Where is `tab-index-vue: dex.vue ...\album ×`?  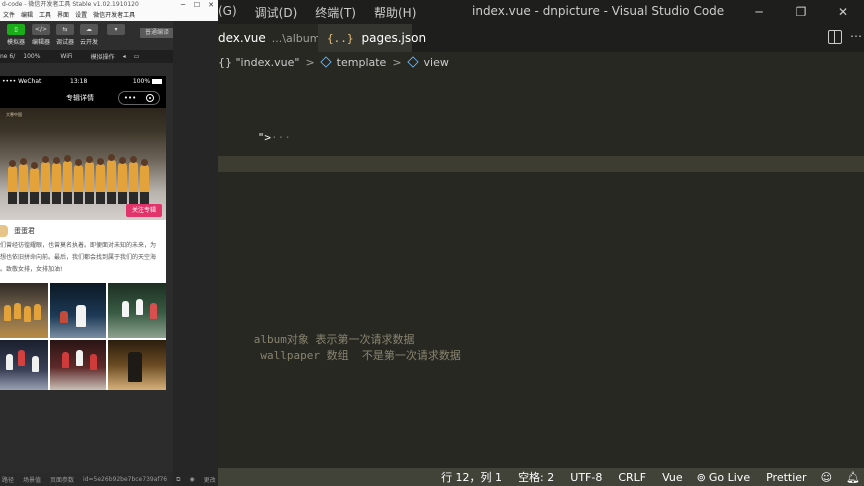
tab-index-vue: dex.vue ...\album × is located at coordinates (278, 38).